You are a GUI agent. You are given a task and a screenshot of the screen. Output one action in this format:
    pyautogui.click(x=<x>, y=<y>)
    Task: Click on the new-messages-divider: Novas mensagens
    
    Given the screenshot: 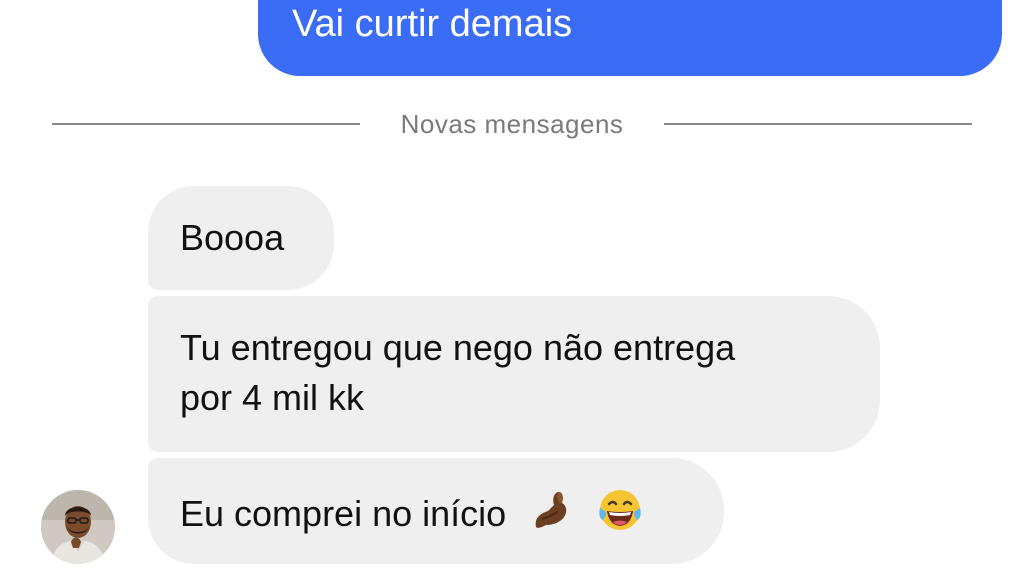 What is the action you would take?
    pyautogui.click(x=512, y=124)
    